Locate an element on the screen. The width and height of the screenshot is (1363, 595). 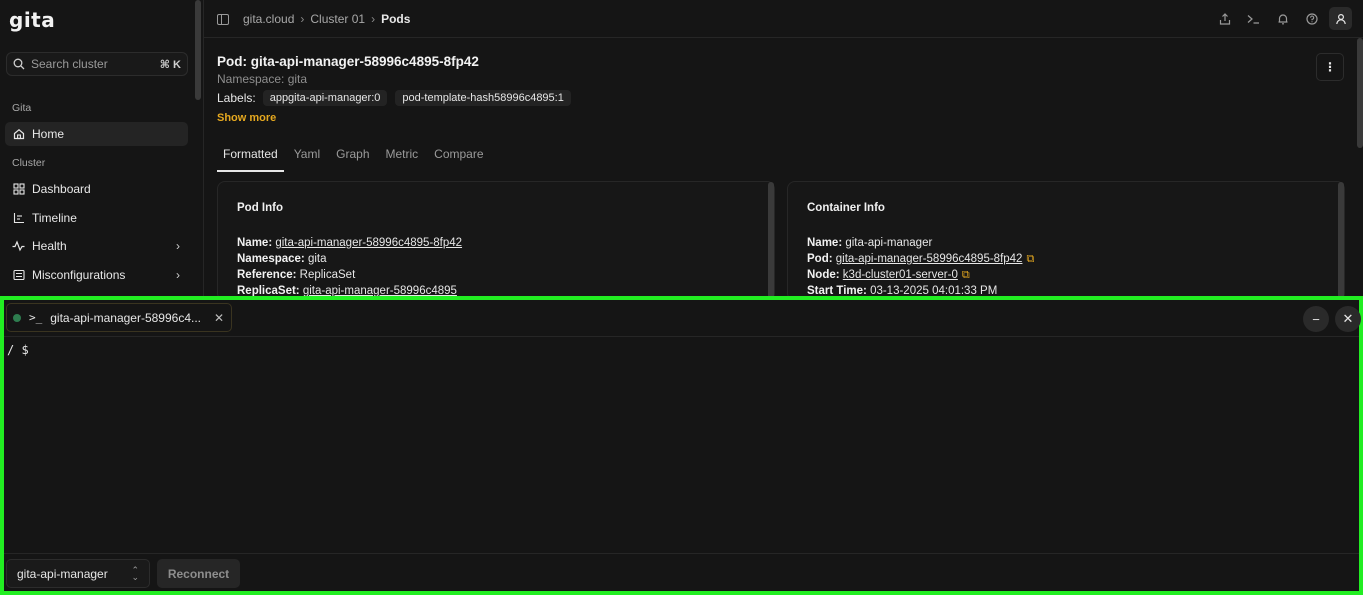
field-name: Name: gita-api-manager-58996c4895-8fp42 is located at coordinates (350, 243).